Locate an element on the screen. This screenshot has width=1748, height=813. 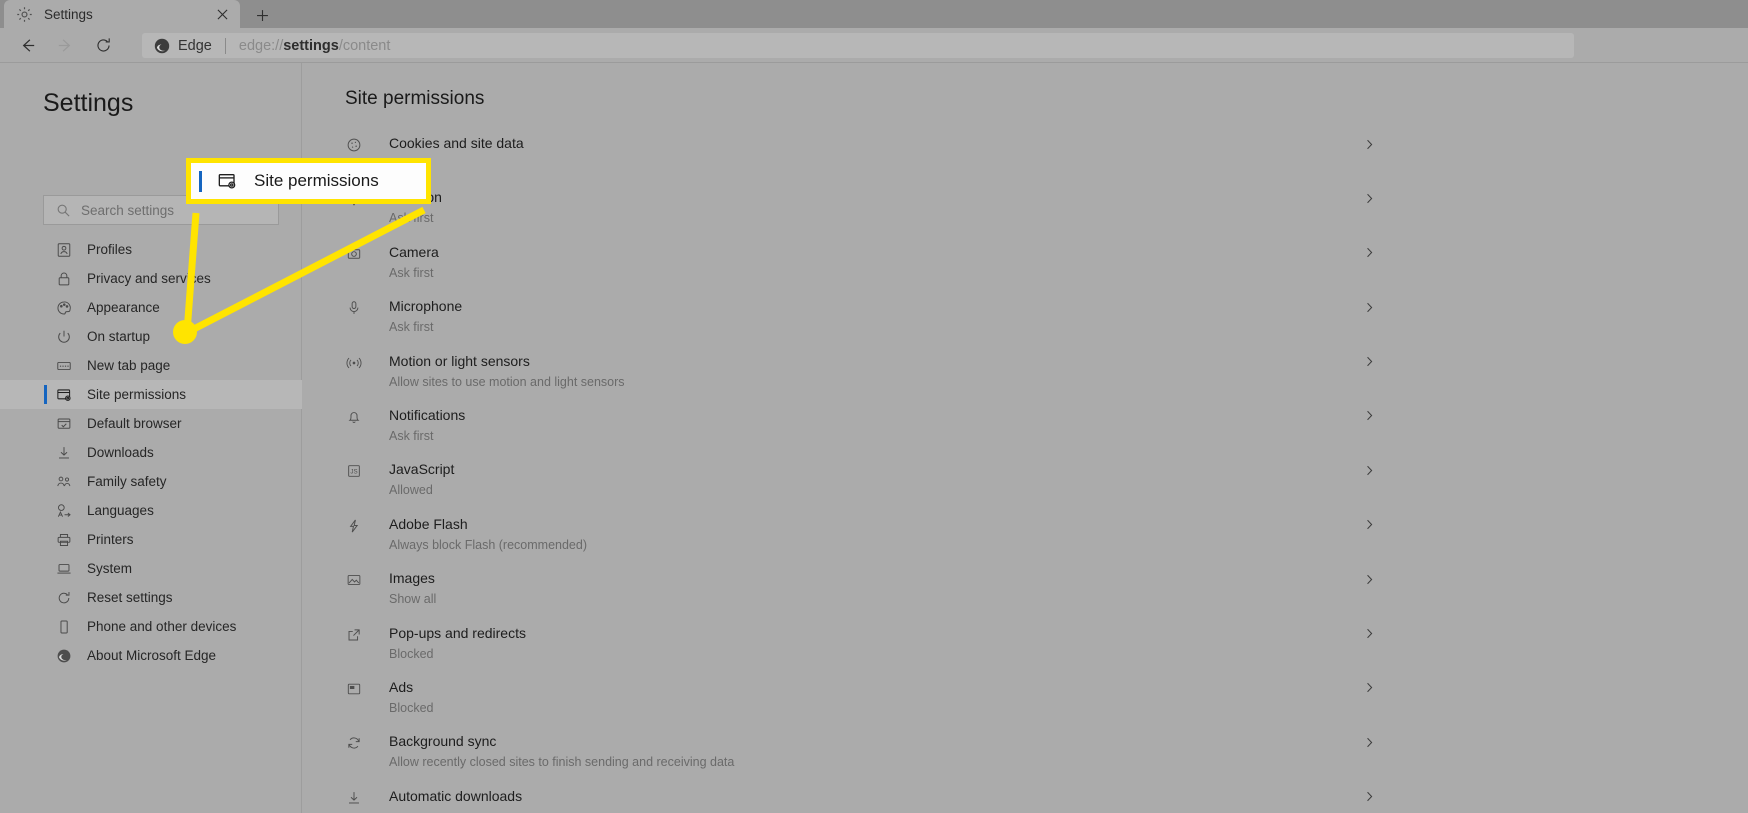
sidebar-item-label: Downloads is located at coordinates (120, 452).